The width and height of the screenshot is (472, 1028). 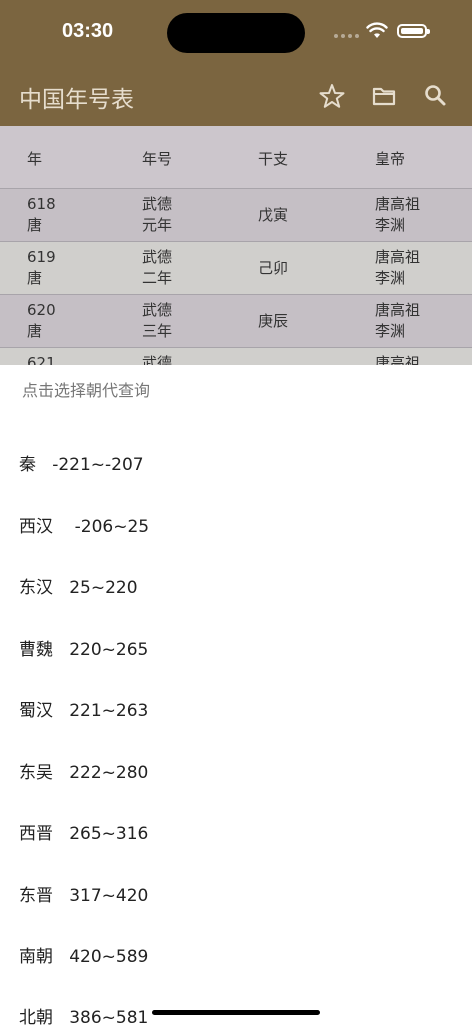 What do you see at coordinates (236, 1012) in the screenshot?
I see `home-indicator` at bounding box center [236, 1012].